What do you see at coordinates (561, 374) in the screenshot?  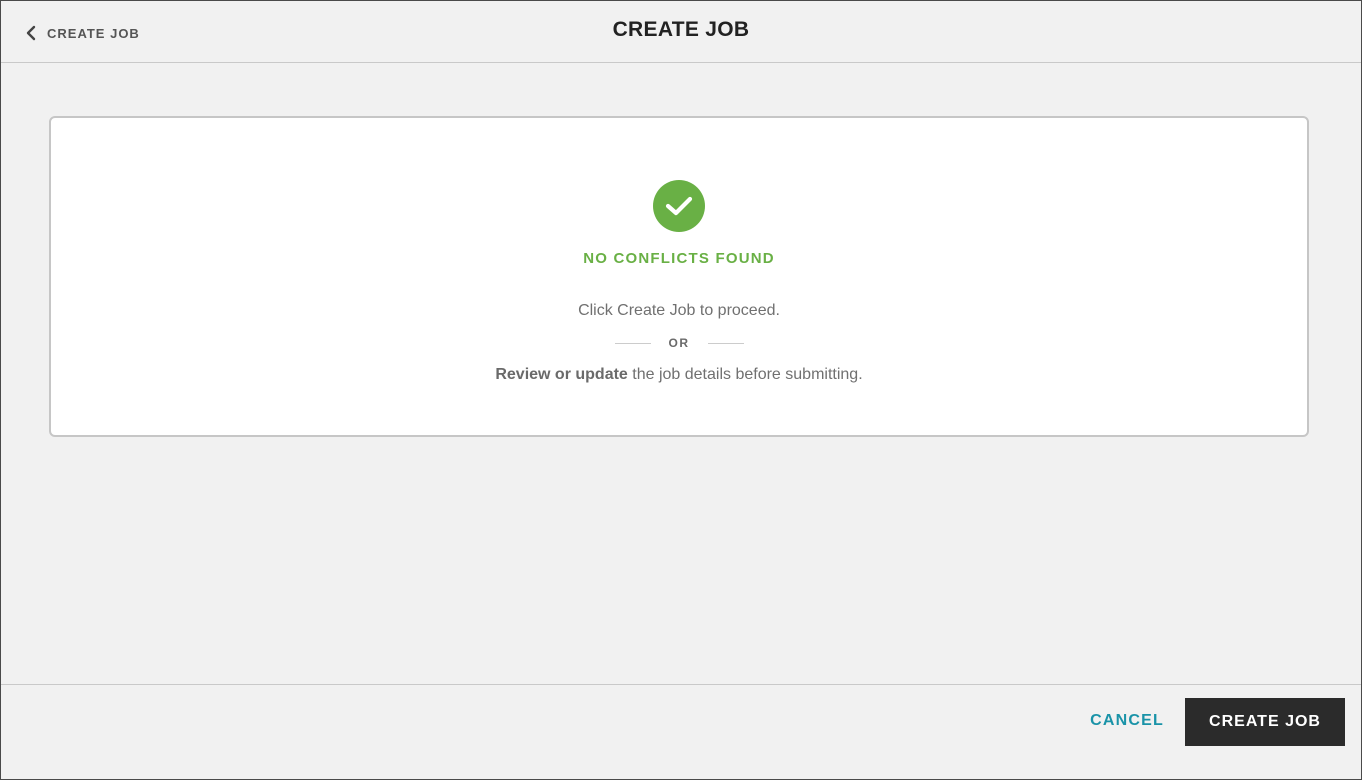 I see `review-emphasis: Review or update` at bounding box center [561, 374].